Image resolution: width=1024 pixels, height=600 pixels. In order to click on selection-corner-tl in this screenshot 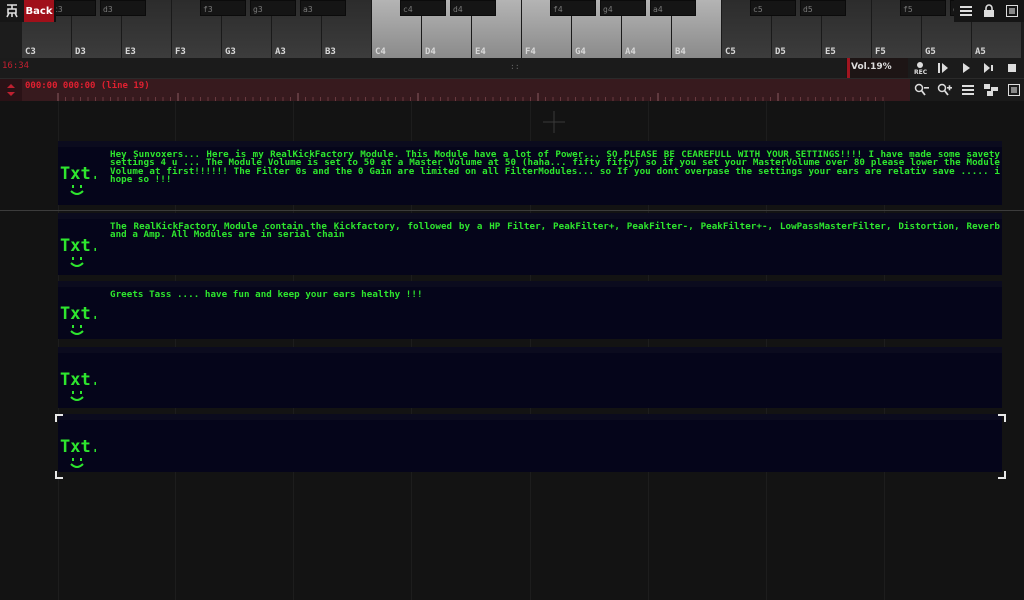, I will do `click(59, 418)`.